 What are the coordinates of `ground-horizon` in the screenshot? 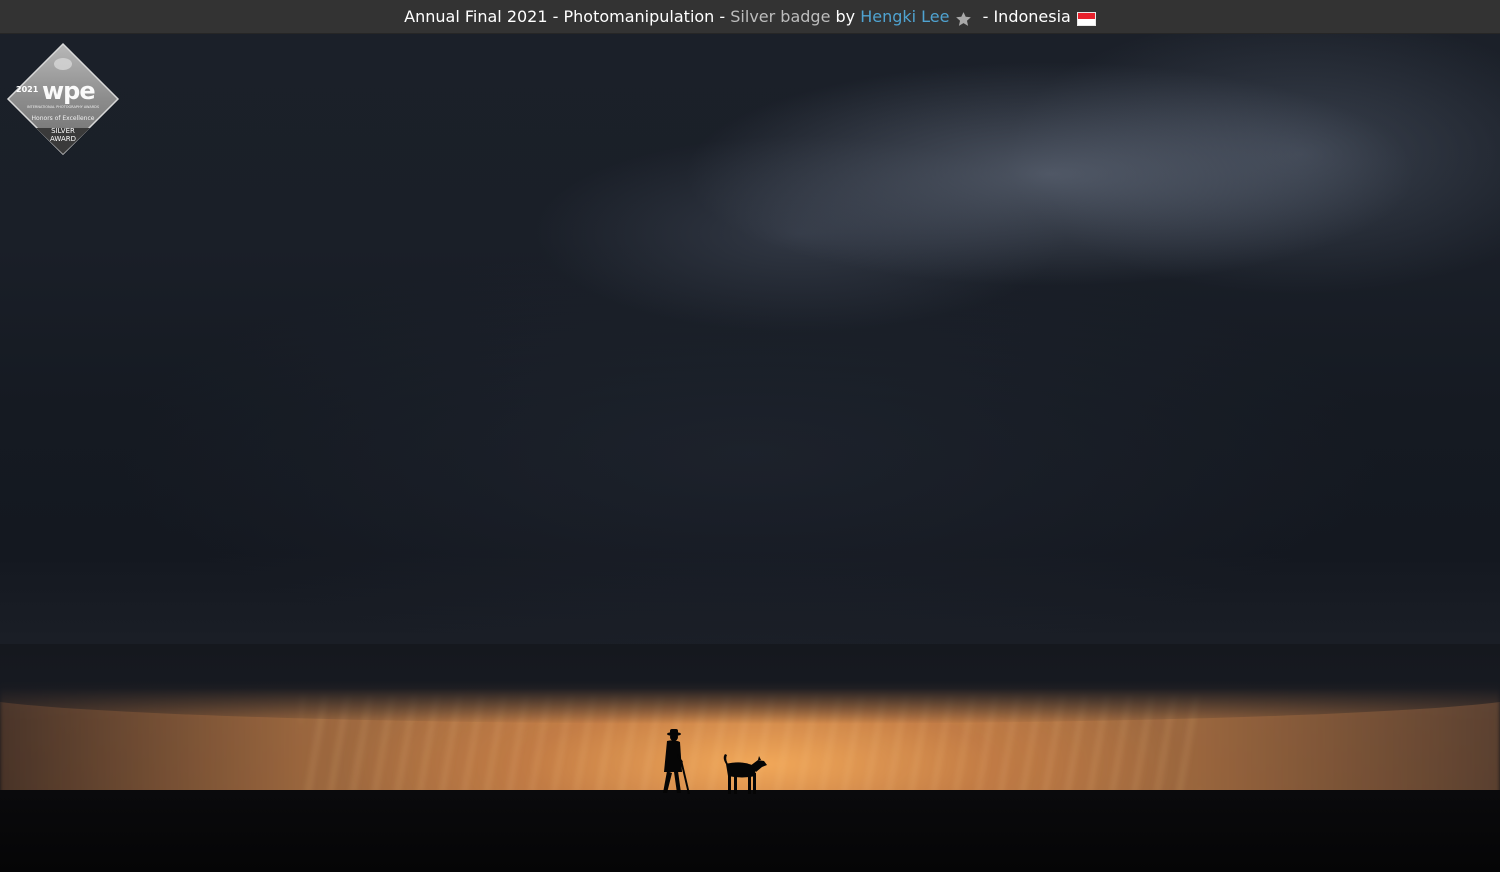 It's located at (750, 831).